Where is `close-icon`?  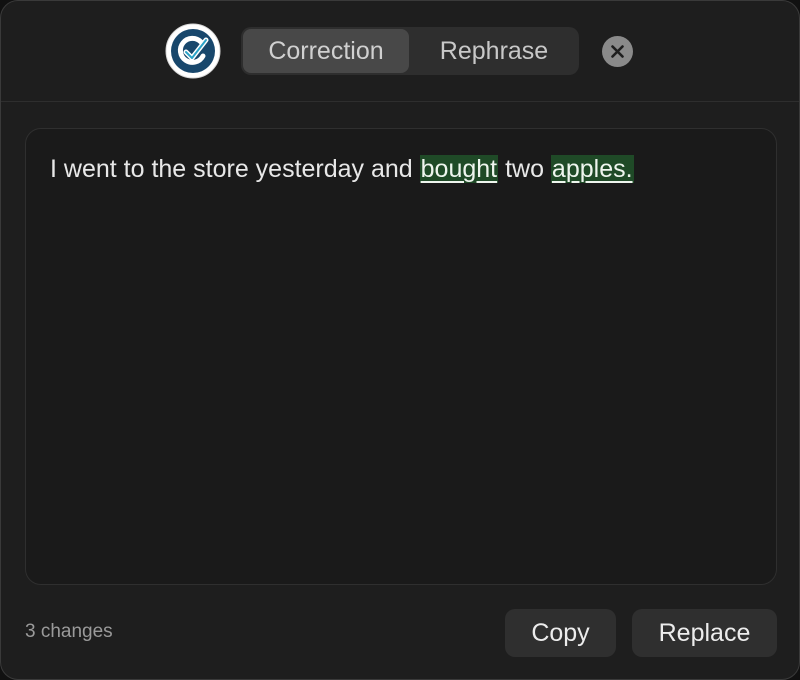
close-icon is located at coordinates (617, 51).